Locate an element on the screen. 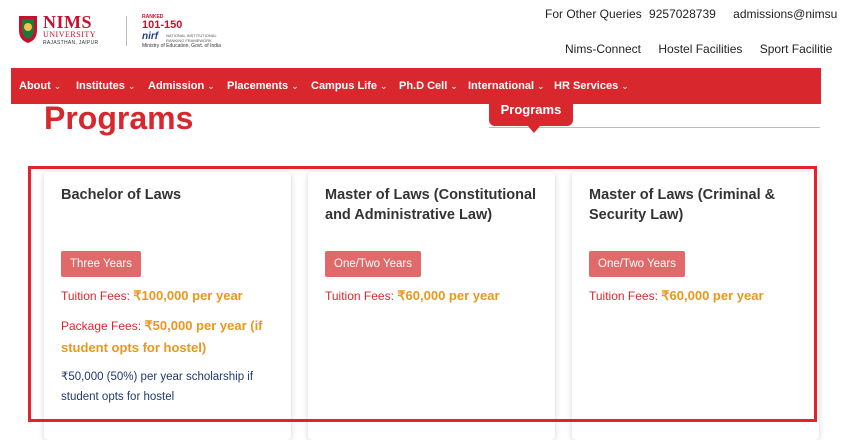 Image resolution: width=856 pixels, height=440 pixels. logo-subtitle: UNIVERSITY is located at coordinates (69, 34).